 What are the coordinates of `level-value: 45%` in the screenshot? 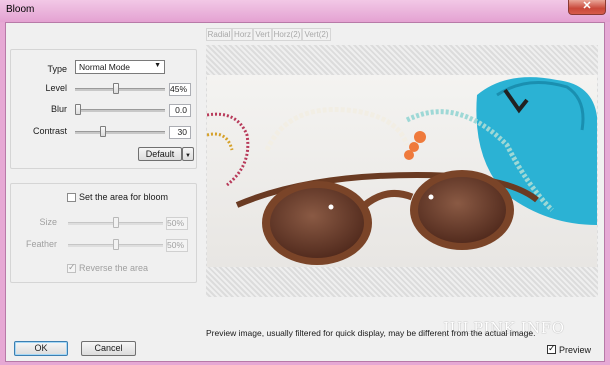 It's located at (180, 89).